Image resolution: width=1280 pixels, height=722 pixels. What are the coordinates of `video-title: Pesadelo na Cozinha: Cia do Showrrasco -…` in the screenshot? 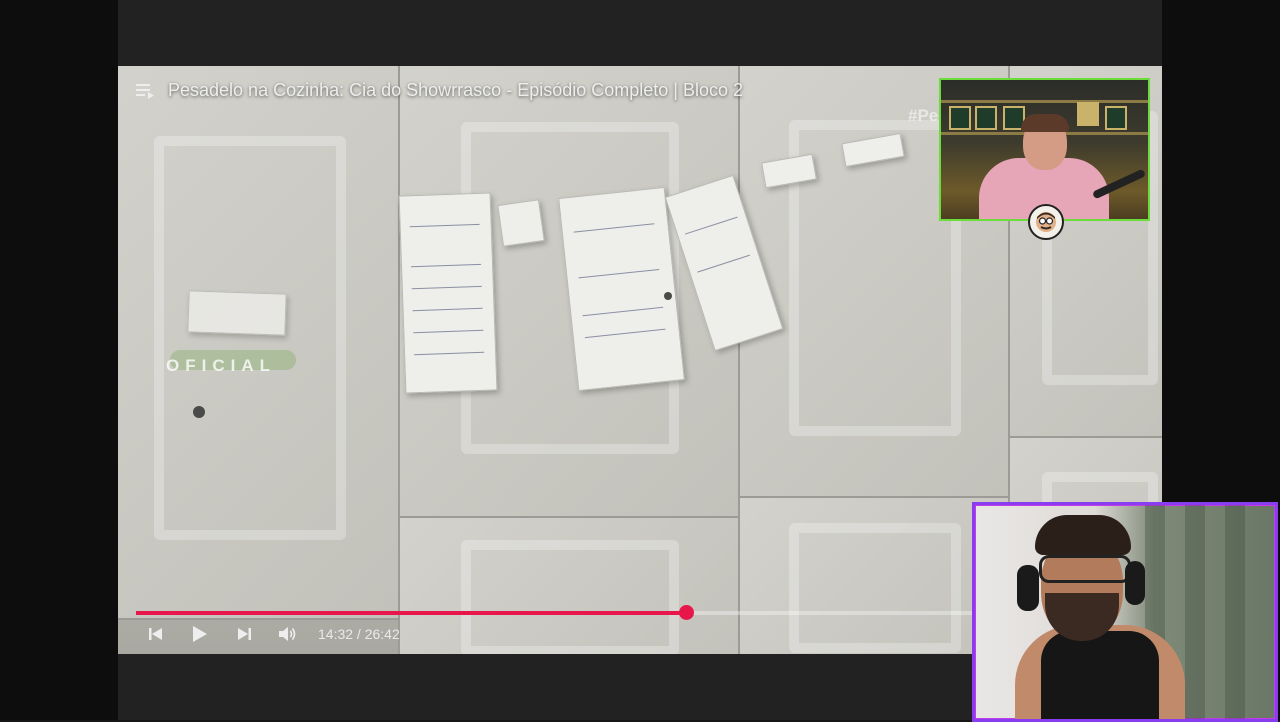 It's located at (455, 90).